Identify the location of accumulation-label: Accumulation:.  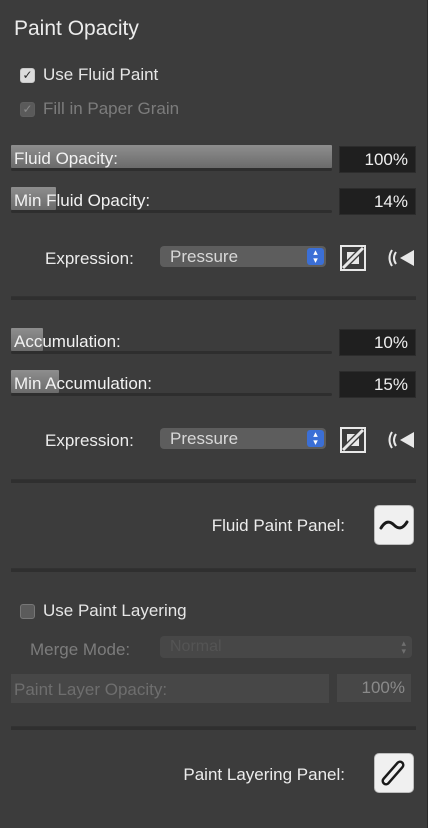
(67, 341).